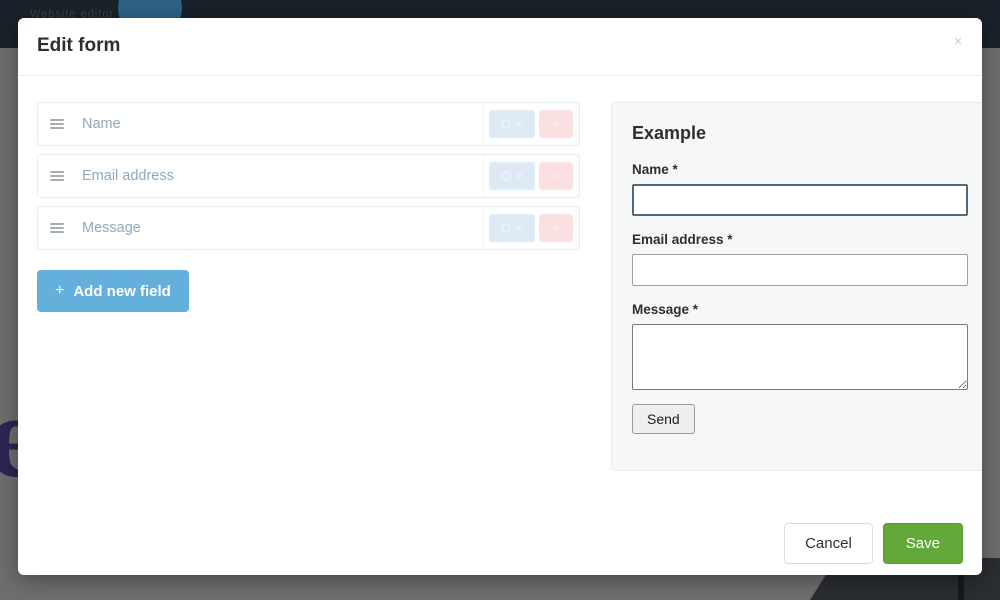  Describe the element at coordinates (800, 270) in the screenshot. I see `preview-email-input` at that location.